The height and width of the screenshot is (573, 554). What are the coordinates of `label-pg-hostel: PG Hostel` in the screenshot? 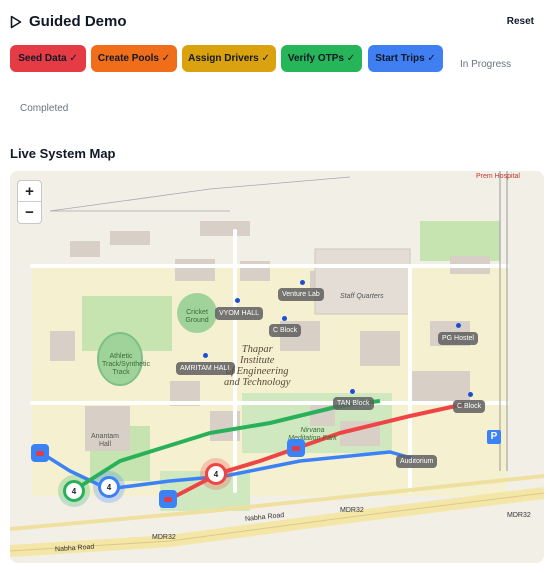 It's located at (458, 338).